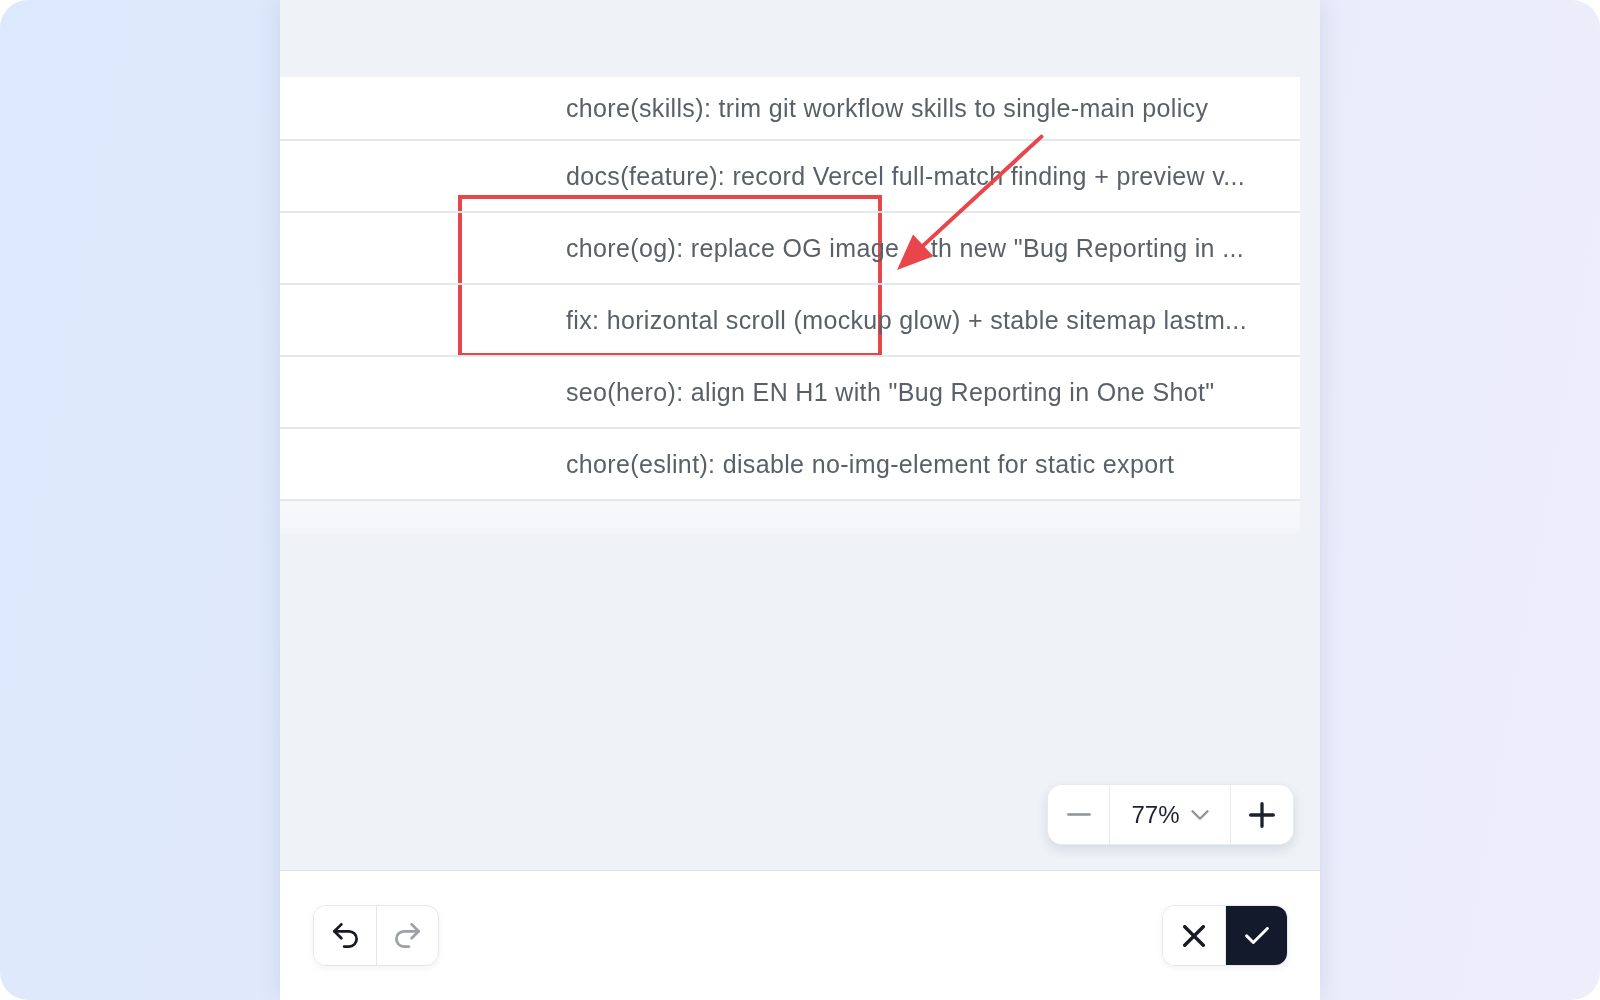 Image resolution: width=1600 pixels, height=1000 pixels. I want to click on chevron-down-icon, so click(1199, 814).